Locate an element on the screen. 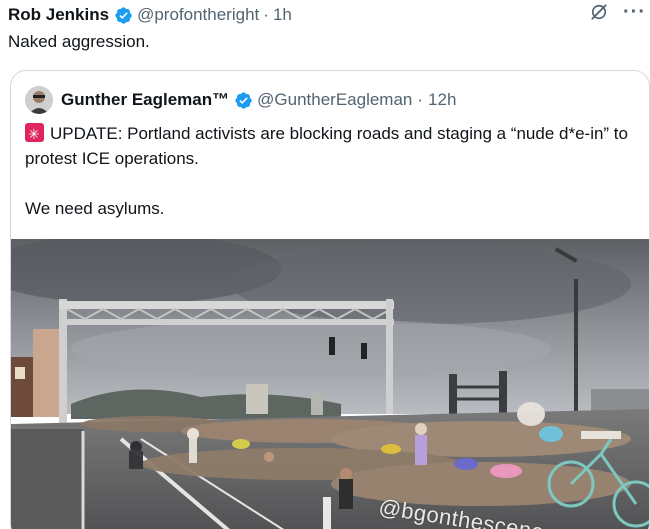 This screenshot has height=529, width=650. avatar is located at coordinates (39, 100).